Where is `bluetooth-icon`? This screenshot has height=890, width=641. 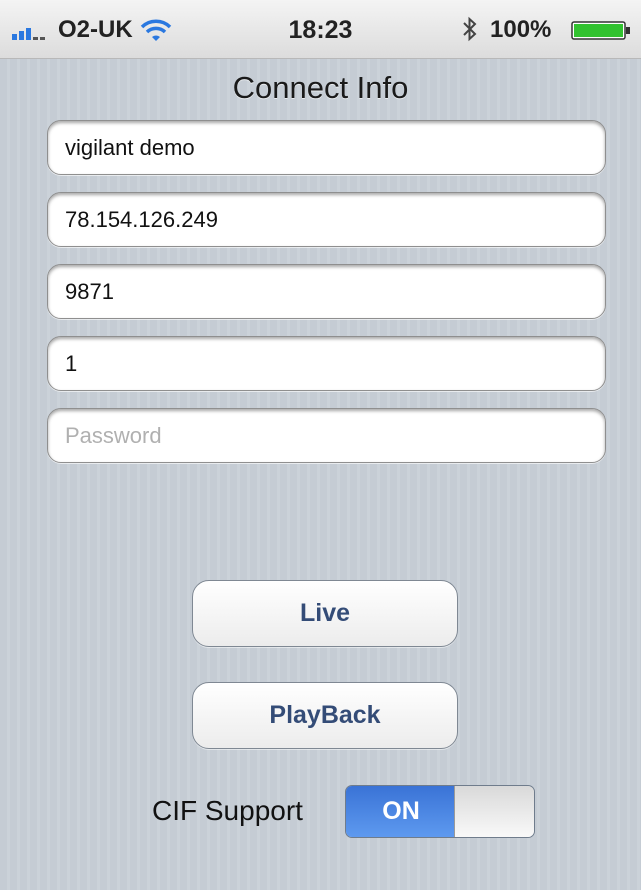
bluetooth-icon is located at coordinates (470, 29).